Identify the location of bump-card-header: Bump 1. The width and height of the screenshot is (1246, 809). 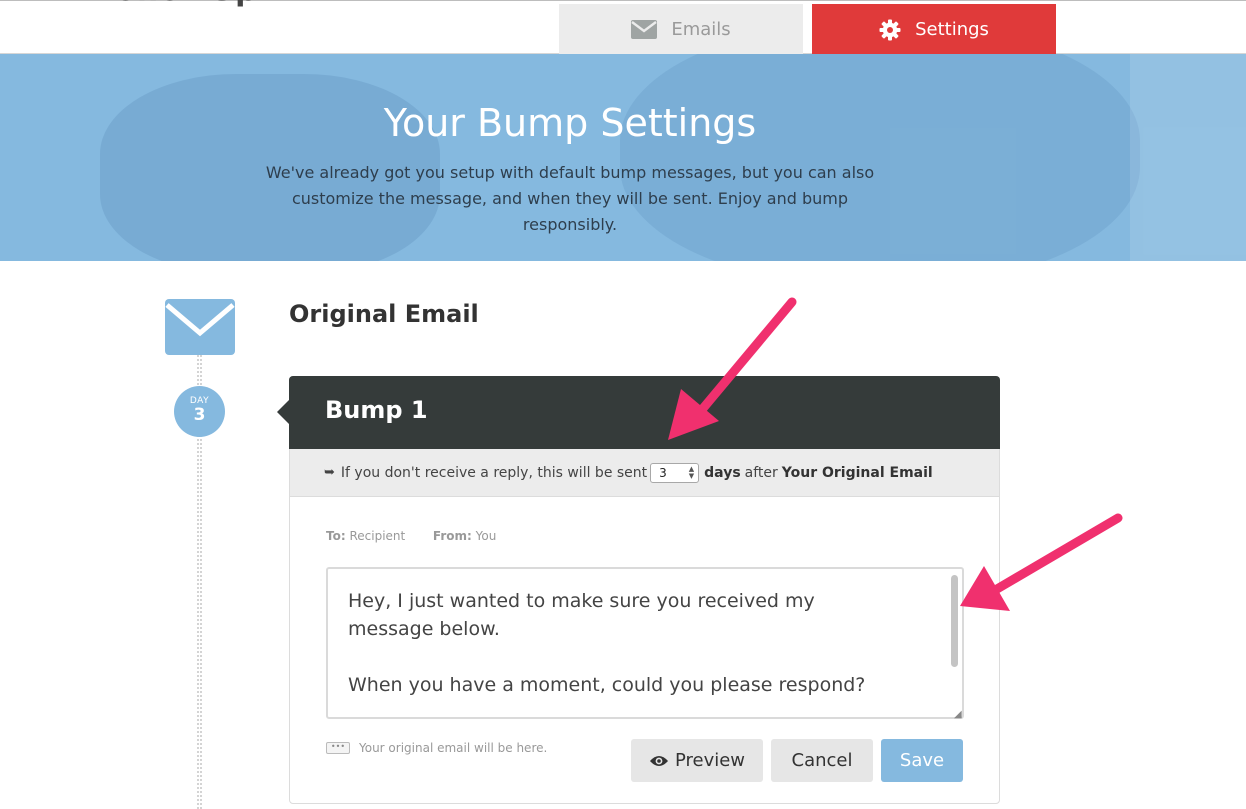
(638, 412).